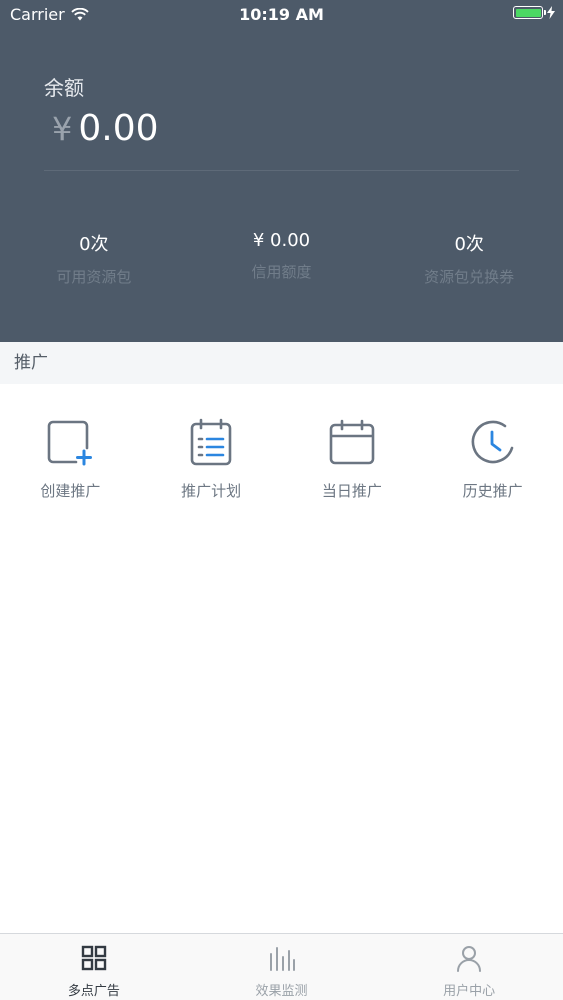 The height and width of the screenshot is (1000, 563). I want to click on stat-label: 资源包兑换券, so click(469, 277).